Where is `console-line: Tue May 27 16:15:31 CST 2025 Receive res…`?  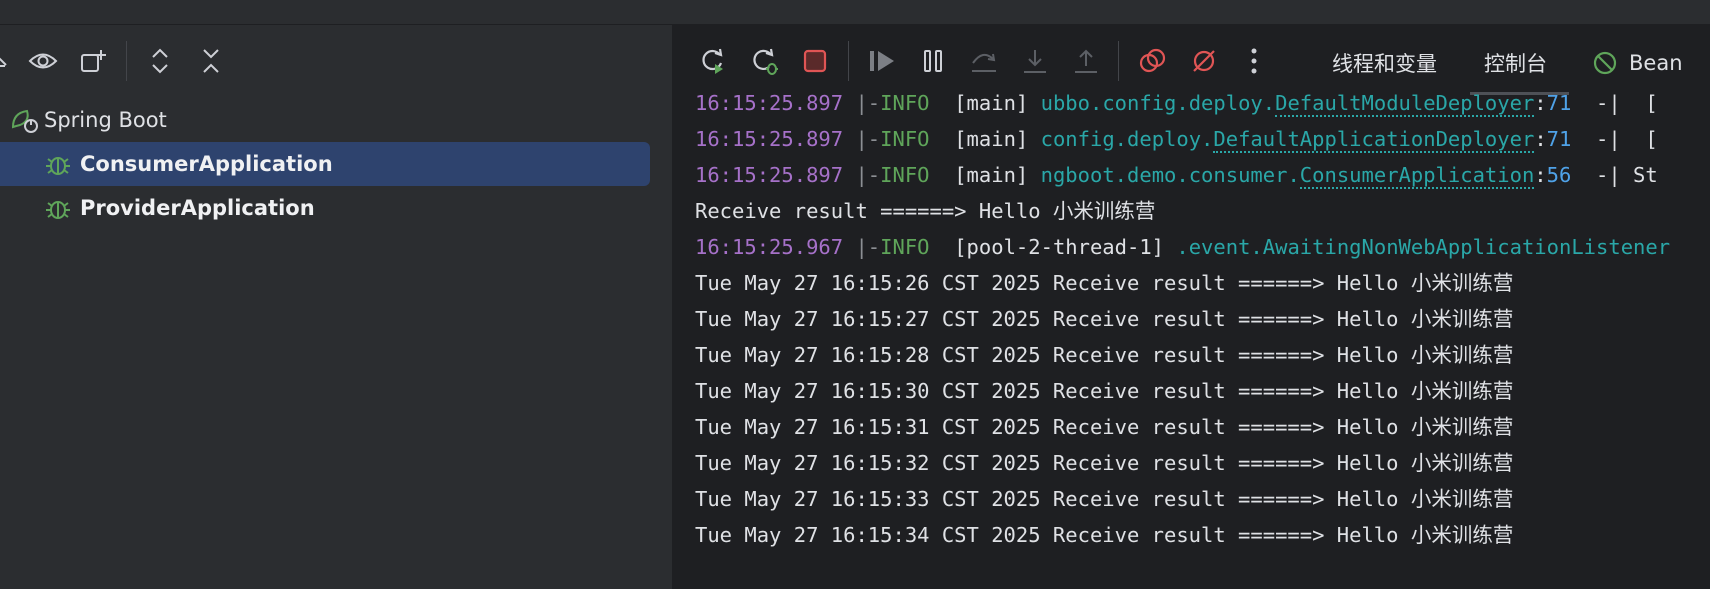
console-line: Tue May 27 16:15:31 CST 2025 Receive res… is located at coordinates (1182, 427).